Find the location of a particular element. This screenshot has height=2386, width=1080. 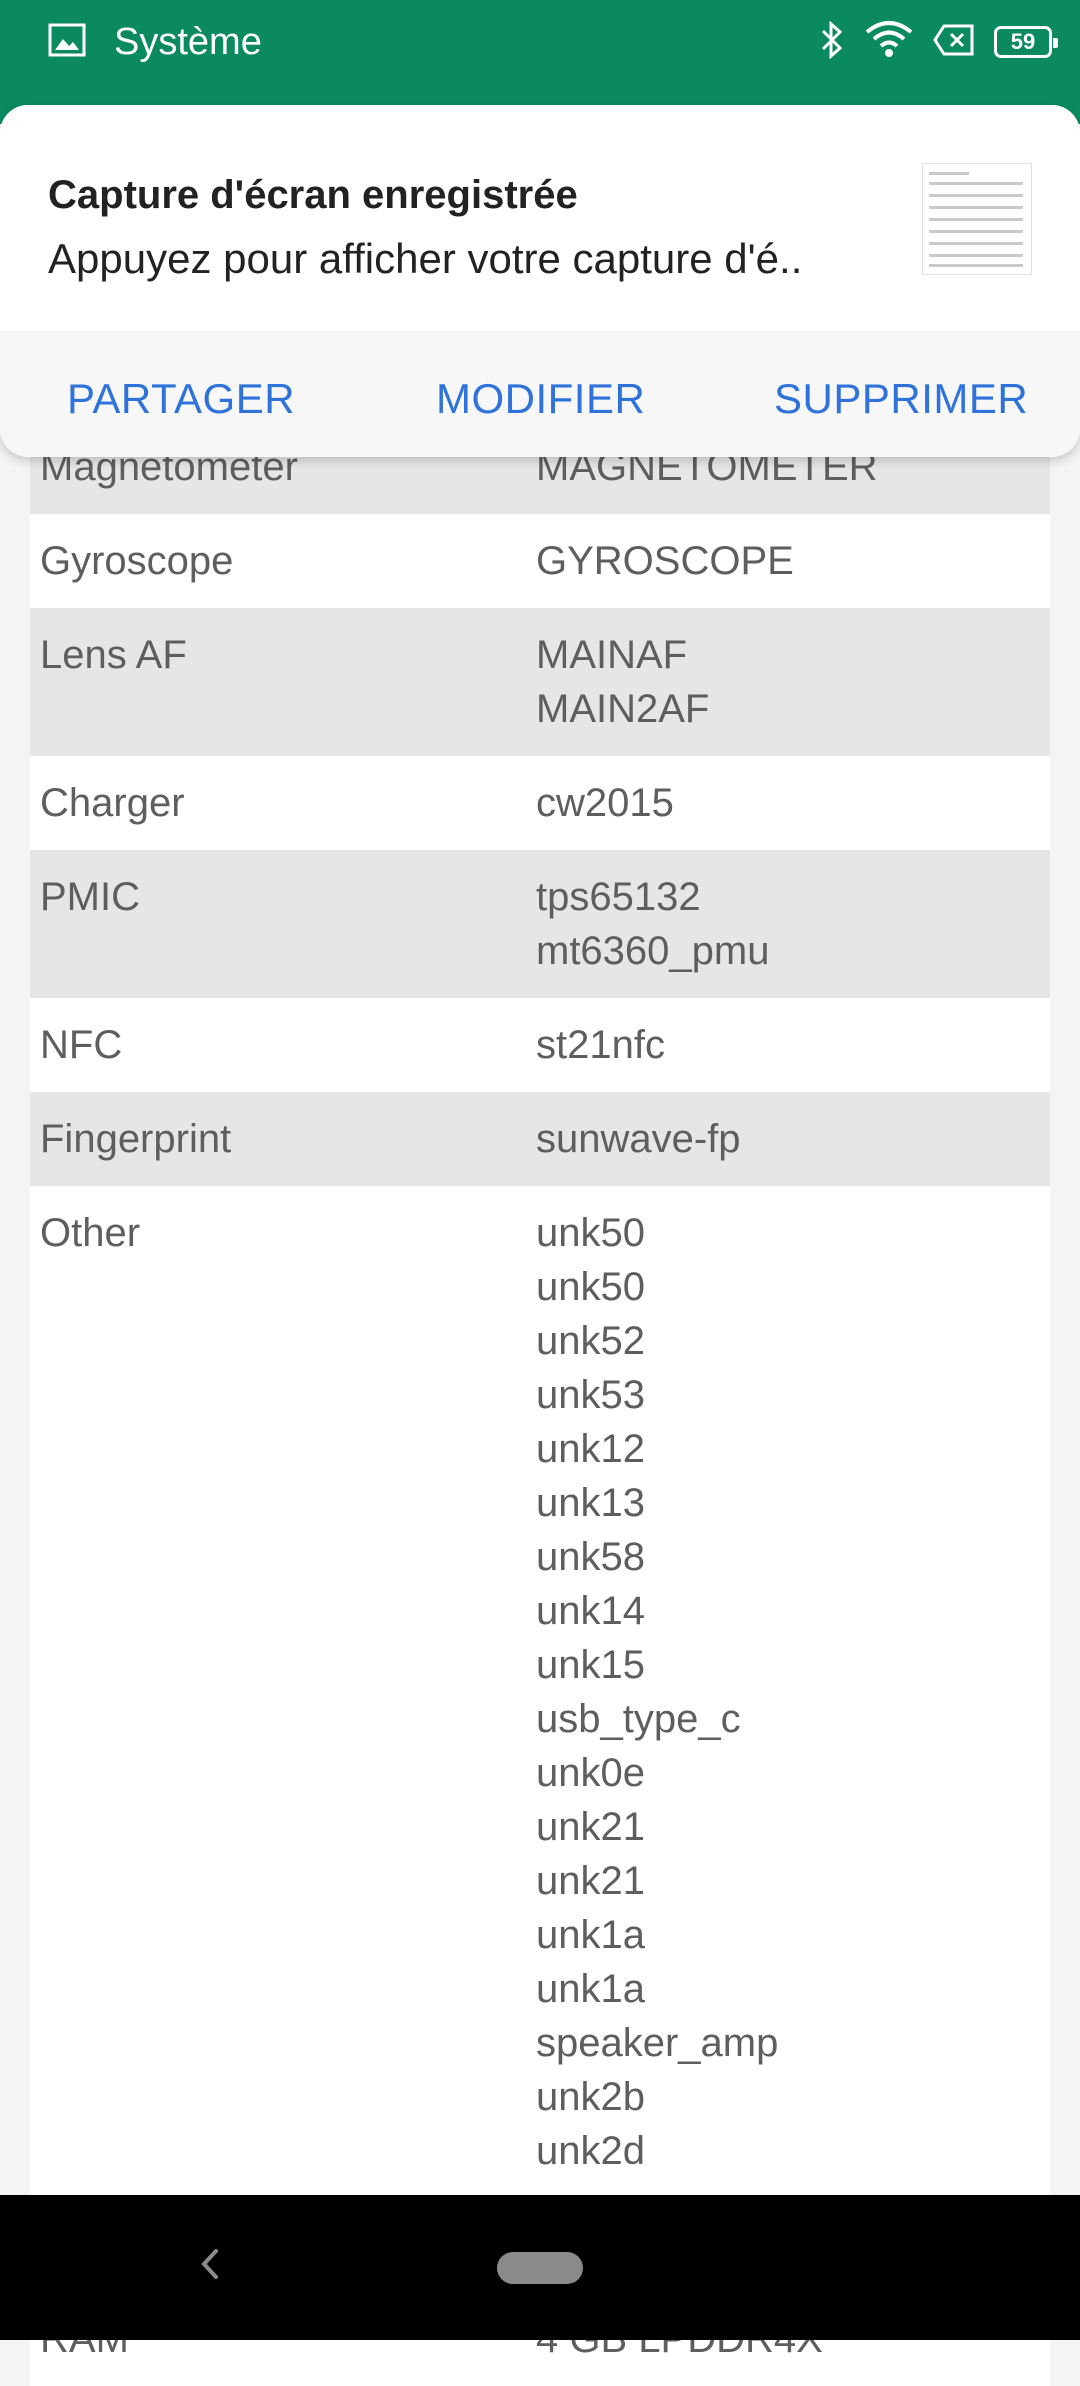

row-values: cw2015 is located at coordinates (793, 803).